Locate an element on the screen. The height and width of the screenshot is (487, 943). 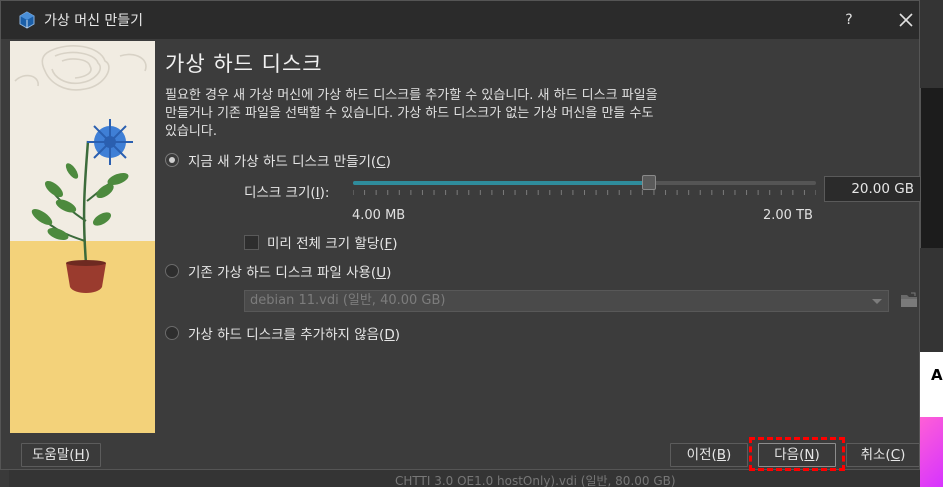
disk-size-slider-fill is located at coordinates (501, 183).